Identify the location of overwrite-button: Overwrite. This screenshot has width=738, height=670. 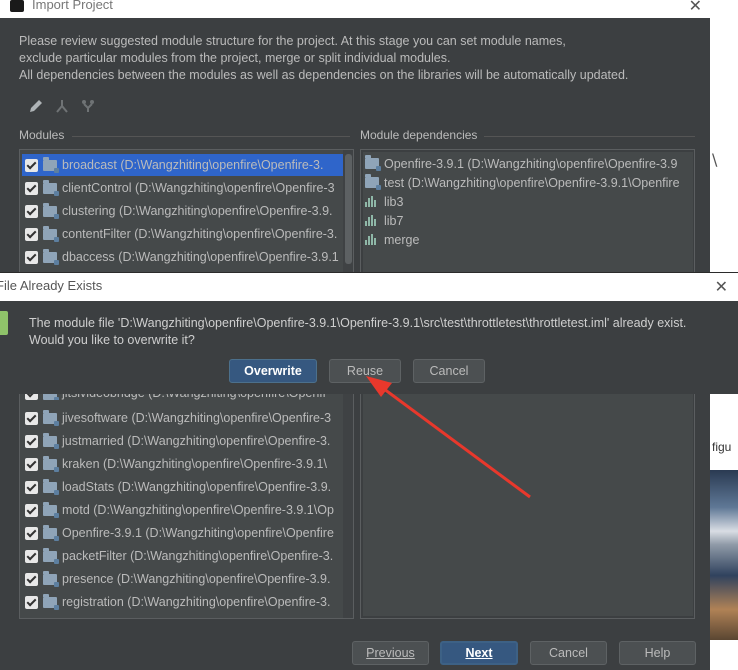
(273, 371).